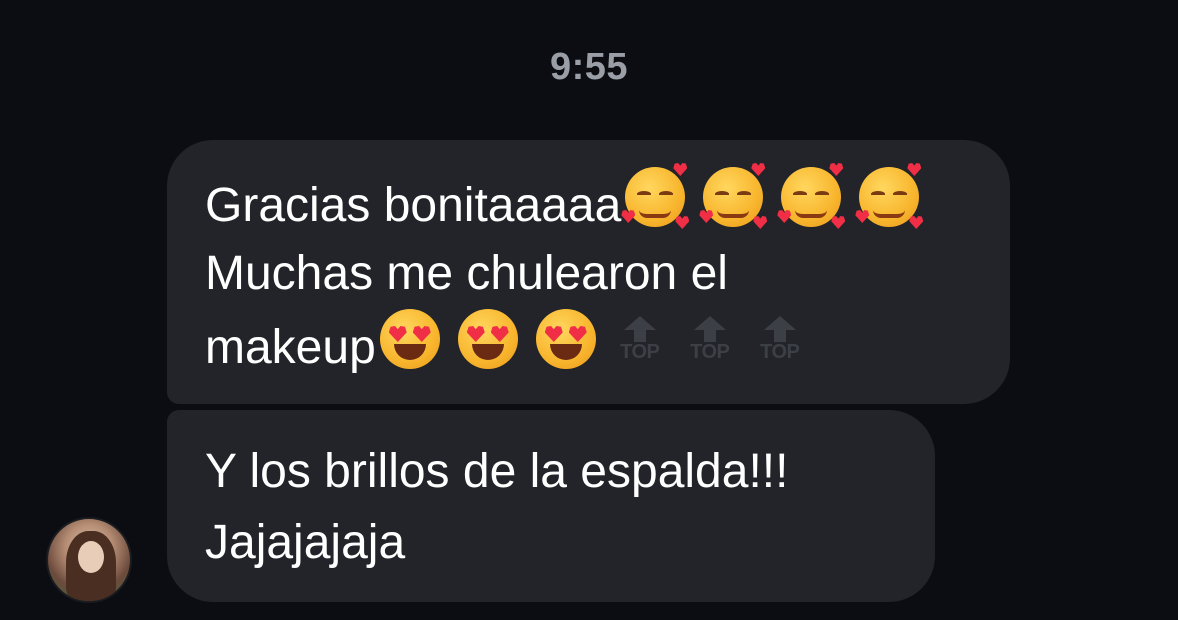 The image size is (1178, 620). Describe the element at coordinates (588, 200) in the screenshot. I see `message-line: Gracias bonitaaaaa` at that location.